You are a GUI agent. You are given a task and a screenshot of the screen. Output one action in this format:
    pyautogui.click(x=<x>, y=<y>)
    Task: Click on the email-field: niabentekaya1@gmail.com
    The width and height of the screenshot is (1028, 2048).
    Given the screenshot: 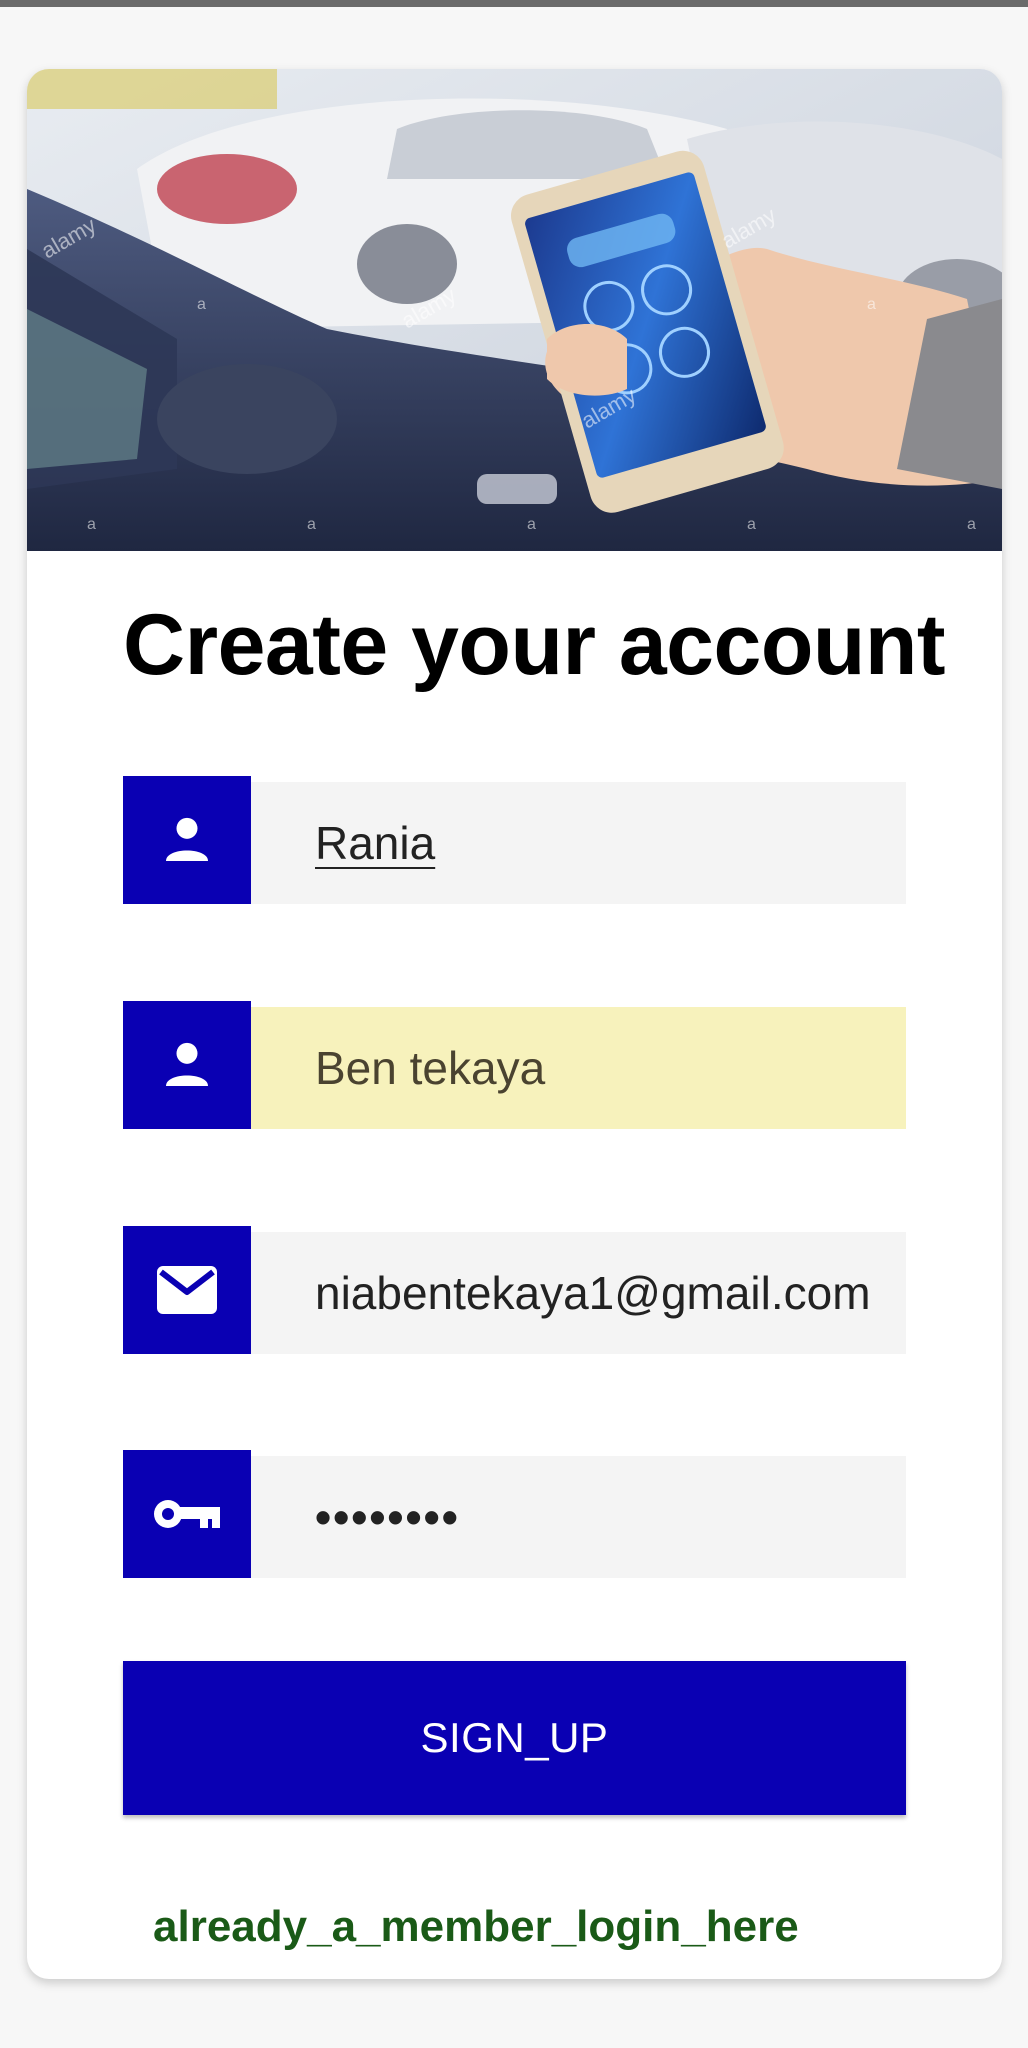 What is the action you would take?
    pyautogui.click(x=514, y=1290)
    